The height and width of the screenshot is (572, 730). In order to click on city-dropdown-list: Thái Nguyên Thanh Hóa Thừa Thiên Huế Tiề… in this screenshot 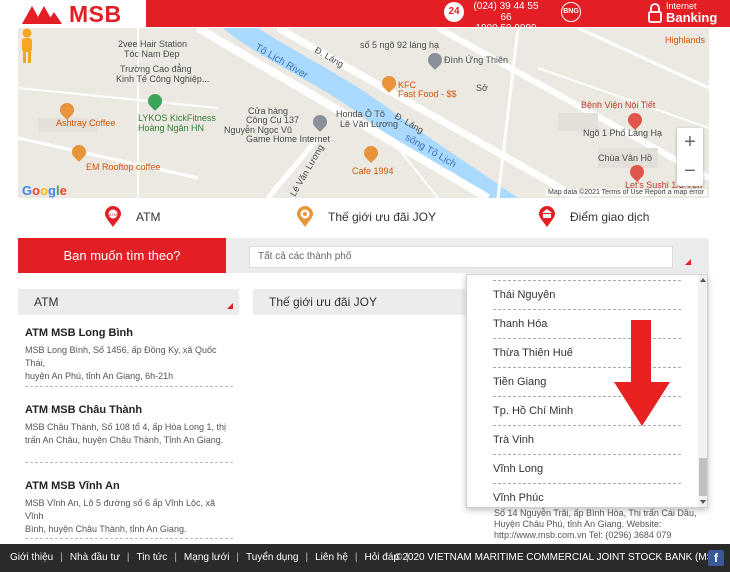, I will do `click(587, 391)`.